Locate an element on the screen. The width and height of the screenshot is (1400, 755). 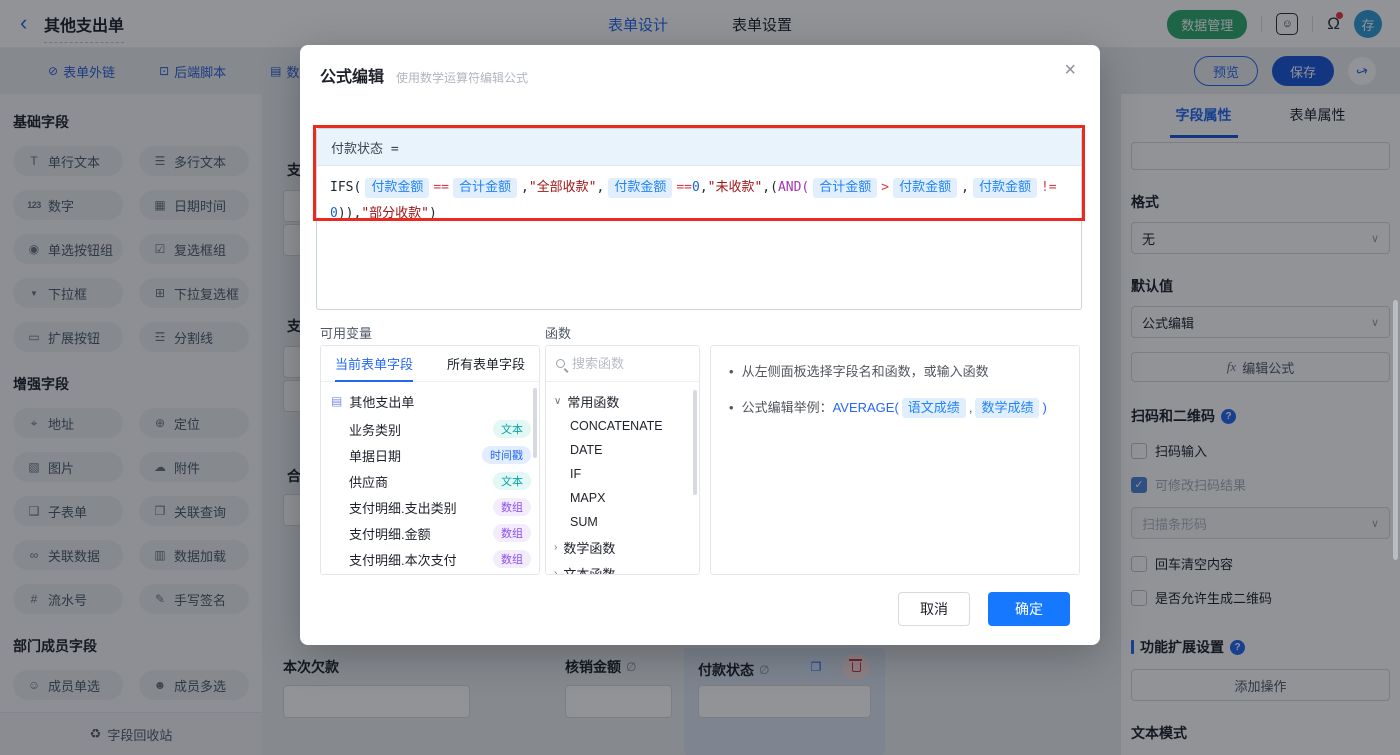
cancel-button: 取消 is located at coordinates (934, 609).